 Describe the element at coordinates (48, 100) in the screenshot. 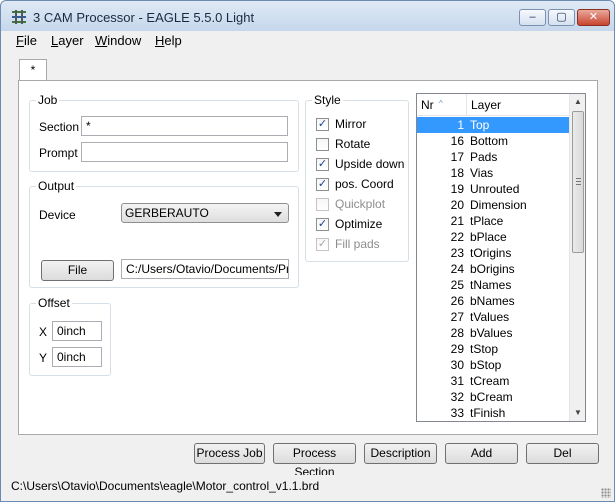

I see `job-legend: Job` at that location.